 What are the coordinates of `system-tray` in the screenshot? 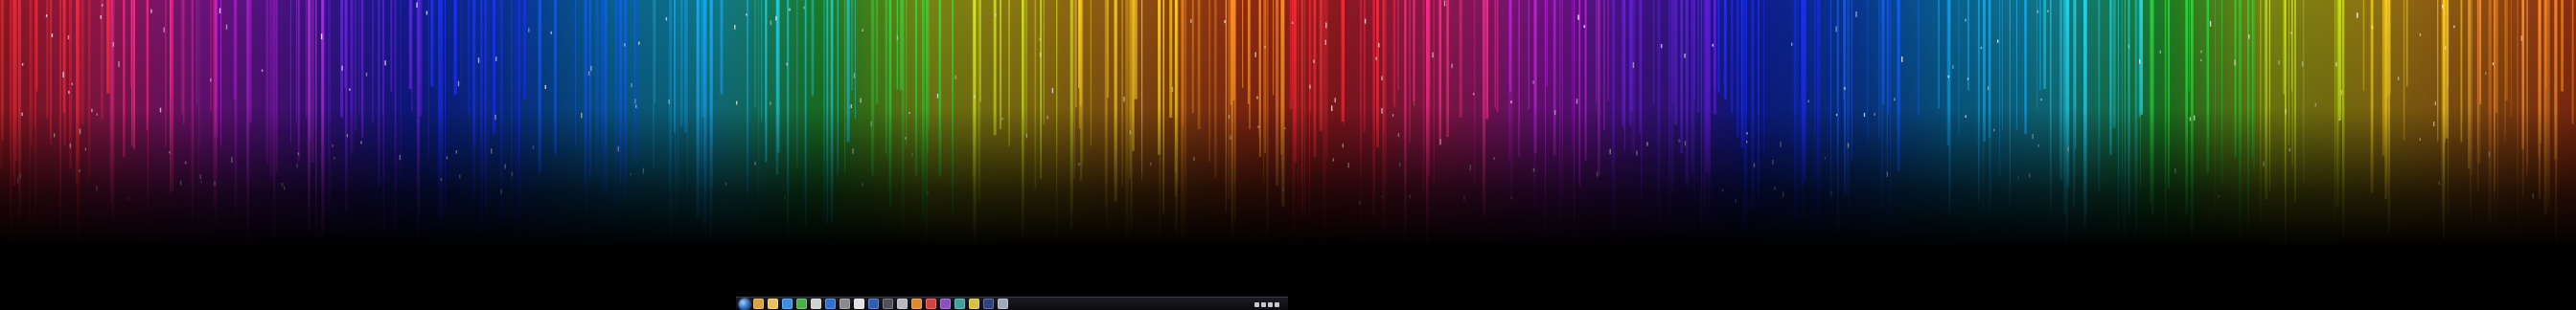 It's located at (1269, 304).